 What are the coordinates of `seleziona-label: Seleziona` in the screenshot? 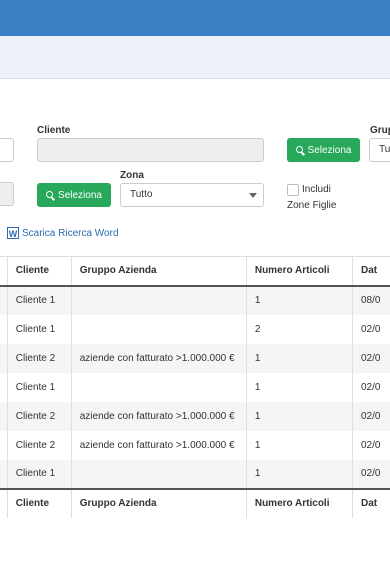 It's located at (329, 150).